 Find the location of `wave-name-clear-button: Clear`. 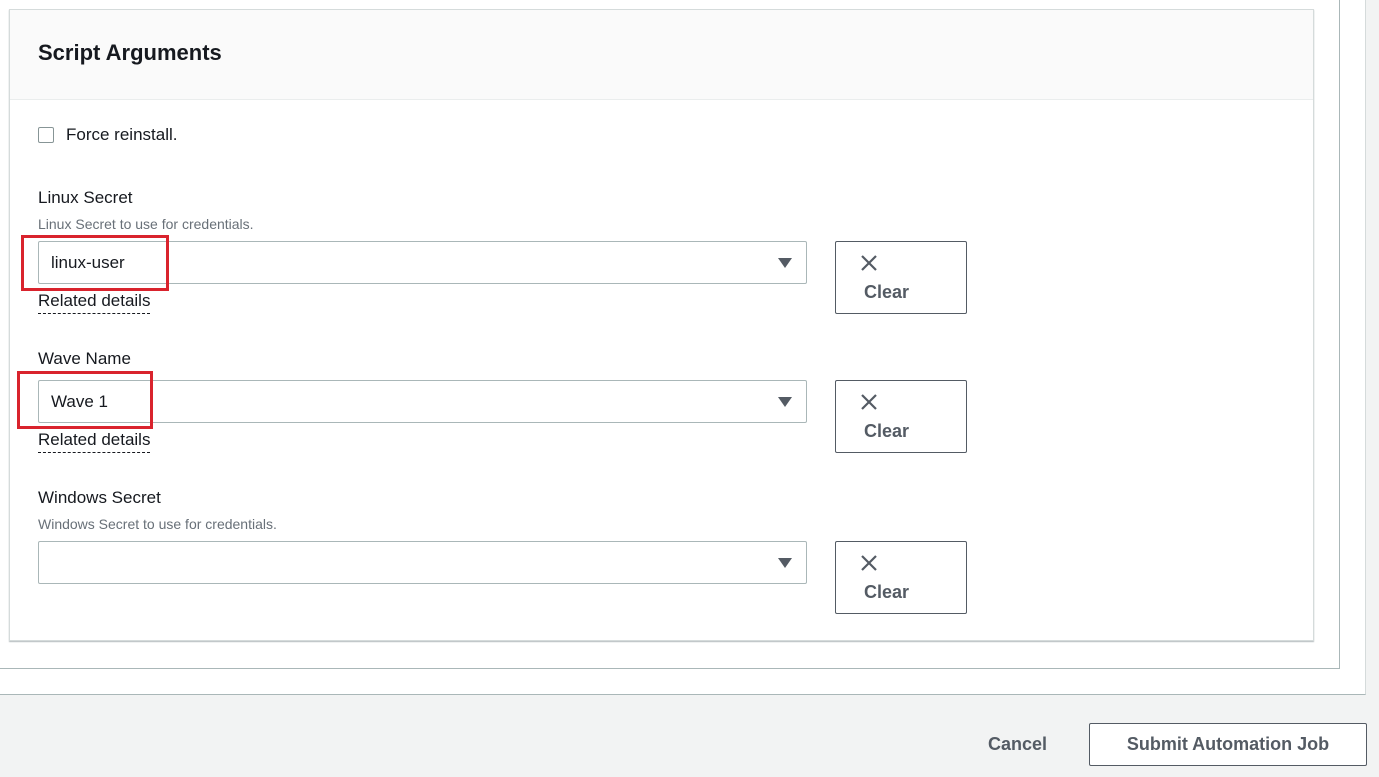

wave-name-clear-button: Clear is located at coordinates (901, 416).